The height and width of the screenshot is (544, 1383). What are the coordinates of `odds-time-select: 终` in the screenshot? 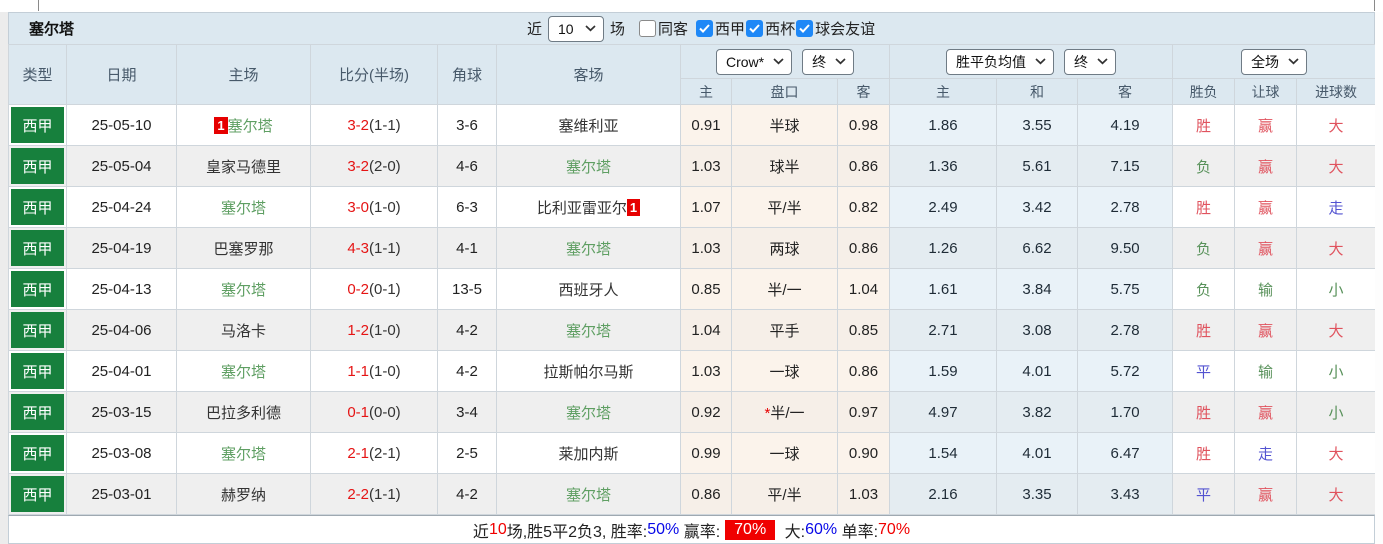 It's located at (1090, 61).